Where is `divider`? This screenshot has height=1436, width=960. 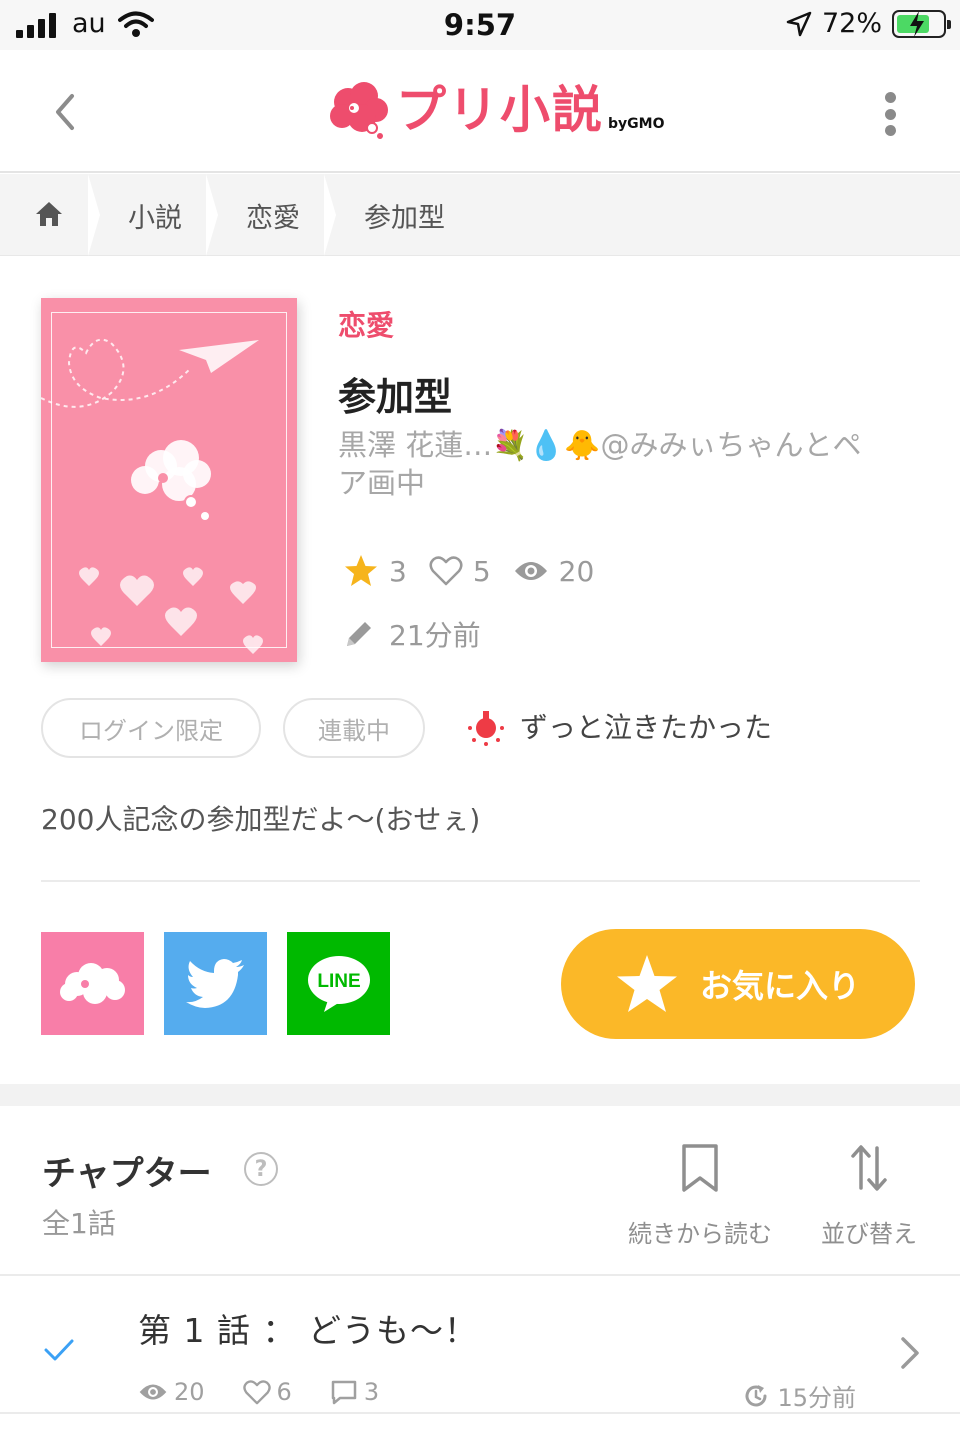
divider is located at coordinates (480, 881).